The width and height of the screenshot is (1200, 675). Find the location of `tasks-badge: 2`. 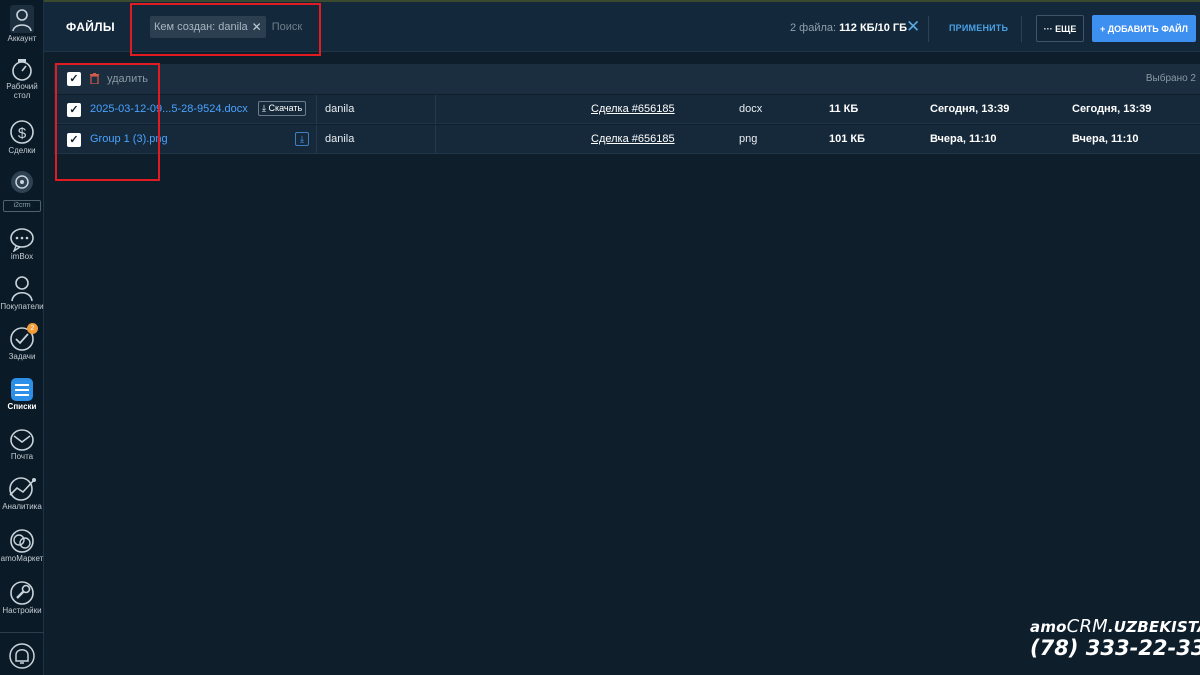

tasks-badge: 2 is located at coordinates (32, 328).